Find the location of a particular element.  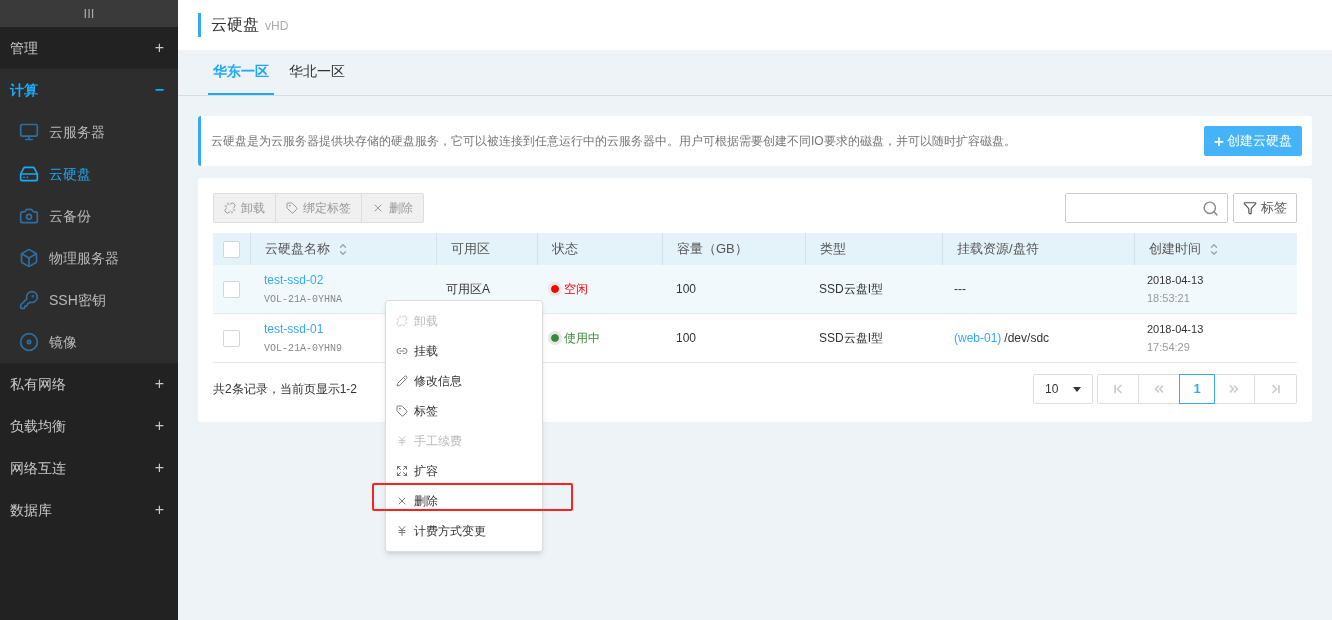

sidebar-item: 物理服务器 is located at coordinates (89, 258).